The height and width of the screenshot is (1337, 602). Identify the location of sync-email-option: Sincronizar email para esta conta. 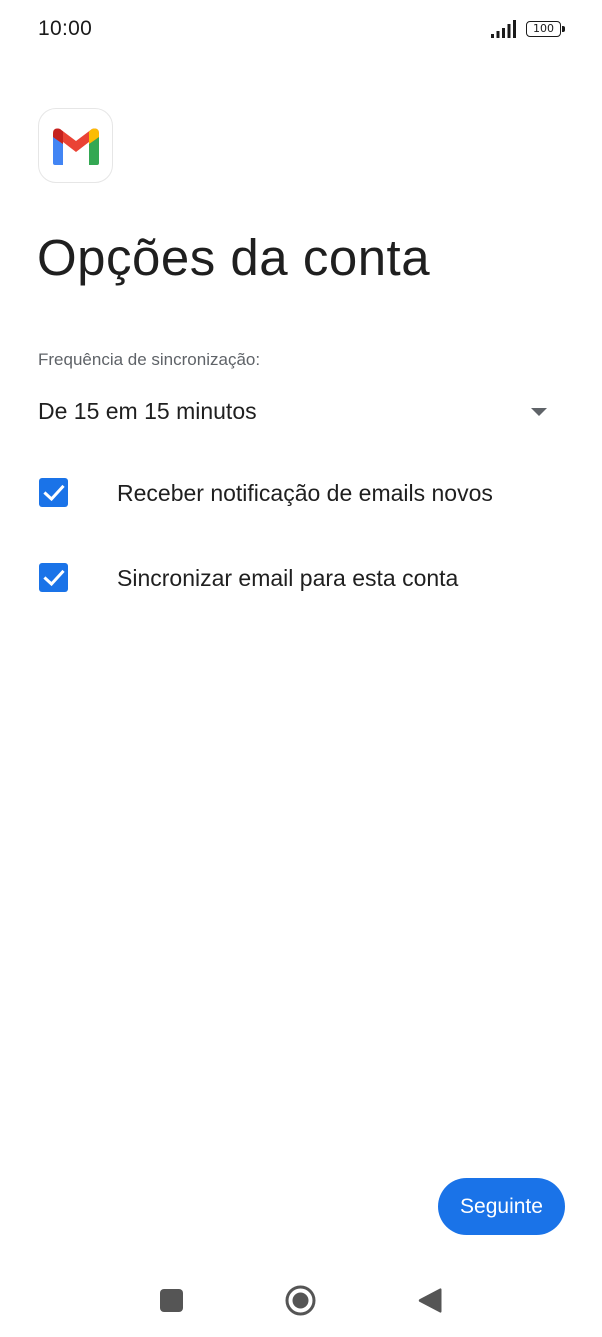
(303, 578).